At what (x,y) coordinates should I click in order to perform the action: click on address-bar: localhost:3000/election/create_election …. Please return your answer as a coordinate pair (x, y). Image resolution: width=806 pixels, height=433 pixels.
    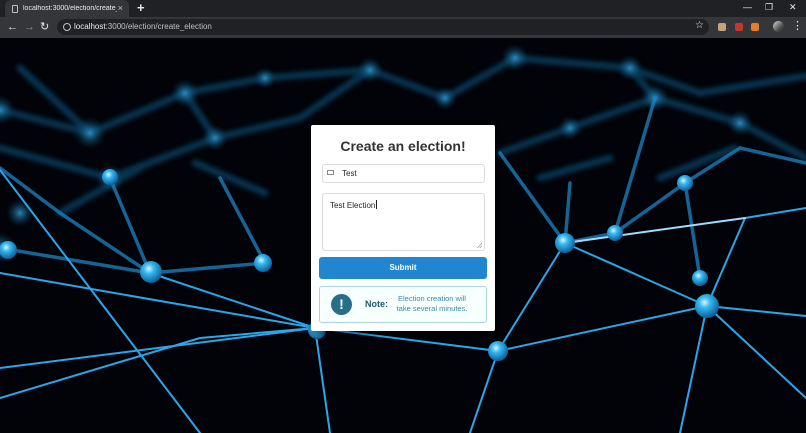
    Looking at the image, I should click on (383, 27).